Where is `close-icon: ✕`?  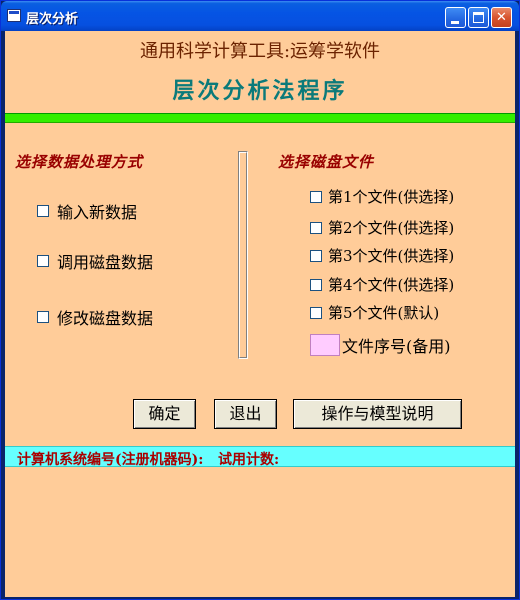
close-icon: ✕ is located at coordinates (501, 17).